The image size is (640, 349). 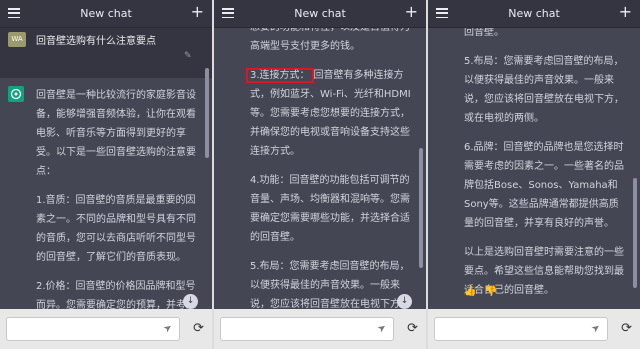 What do you see at coordinates (16, 94) in the screenshot?
I see `assistant-avatar-icon` at bounding box center [16, 94].